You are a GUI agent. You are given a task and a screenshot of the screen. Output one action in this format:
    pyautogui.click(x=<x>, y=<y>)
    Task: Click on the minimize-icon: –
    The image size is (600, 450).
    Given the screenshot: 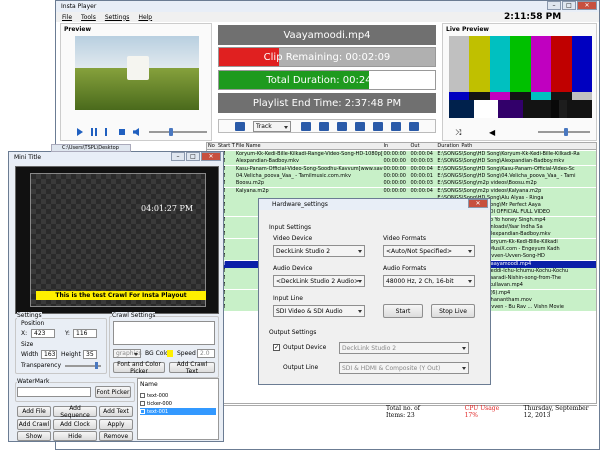 What is the action you would take?
    pyautogui.click(x=554, y=5)
    